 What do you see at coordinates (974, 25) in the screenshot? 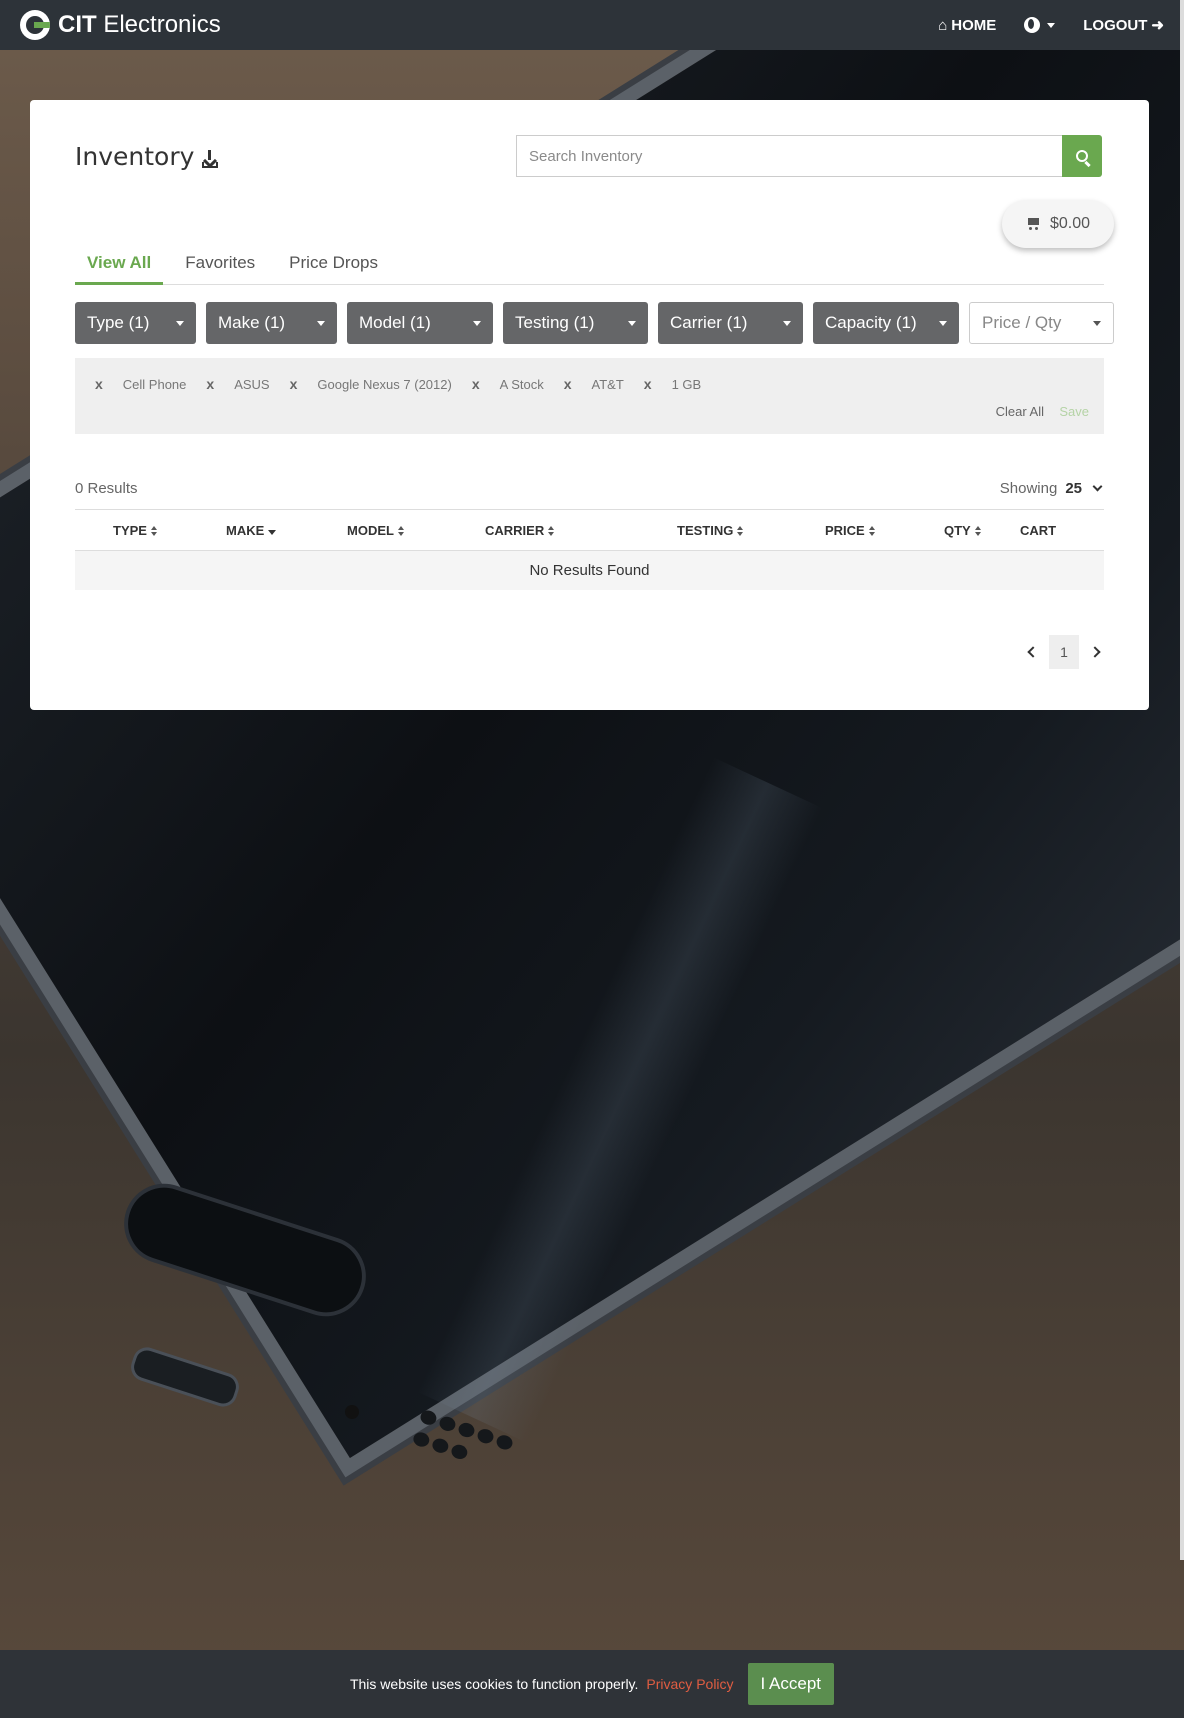
I see `nav-home-label: HOME` at bounding box center [974, 25].